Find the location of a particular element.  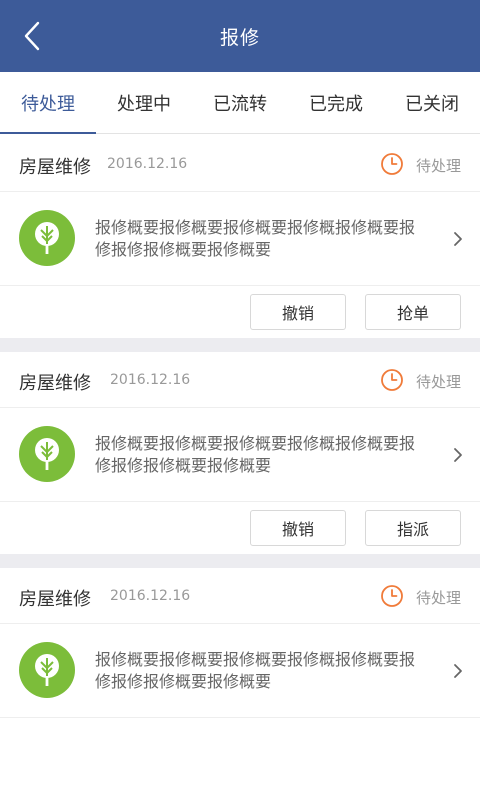

status-tabs: 待处理 处理中 已流转 已完成 已关闭 is located at coordinates (240, 103).